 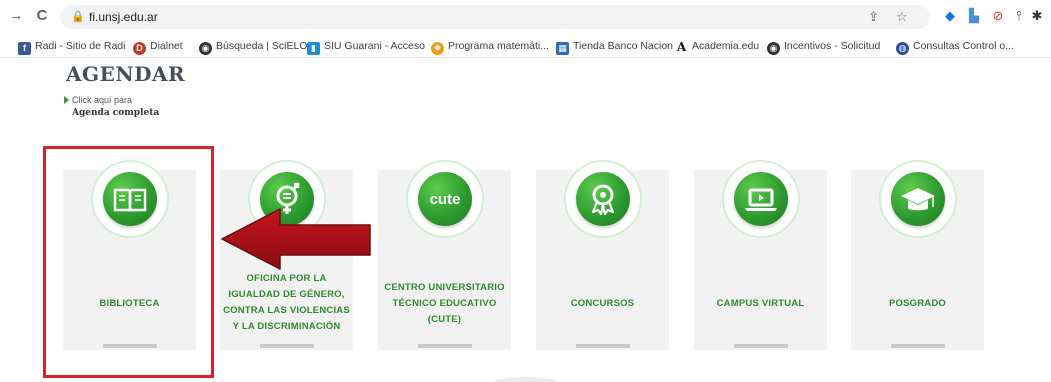 What do you see at coordinates (296, 239) in the screenshot?
I see `left-arrow-annotation` at bounding box center [296, 239].